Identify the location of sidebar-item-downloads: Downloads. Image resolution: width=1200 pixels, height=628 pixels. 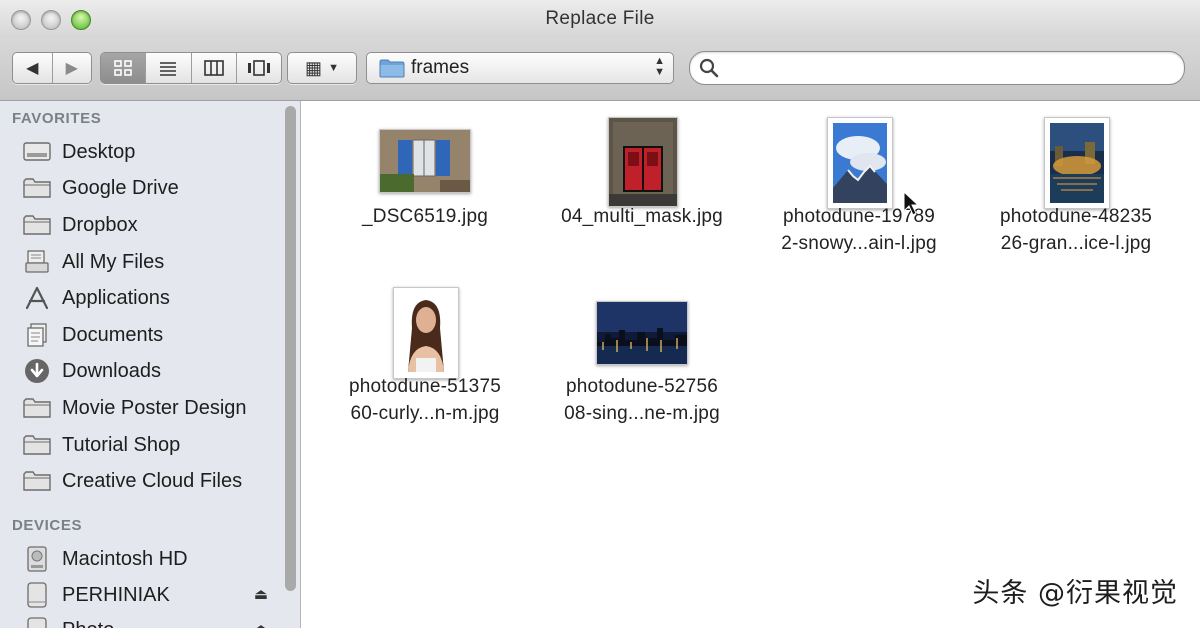
(151, 371).